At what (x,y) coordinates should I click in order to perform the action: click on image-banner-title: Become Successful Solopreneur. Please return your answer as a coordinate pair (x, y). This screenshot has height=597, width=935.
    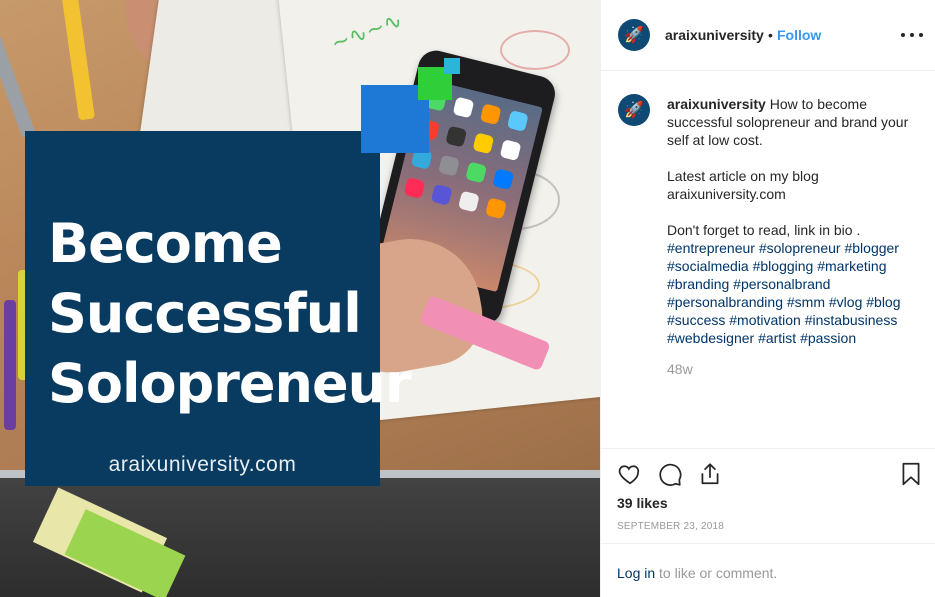
    Looking at the image, I should click on (230, 314).